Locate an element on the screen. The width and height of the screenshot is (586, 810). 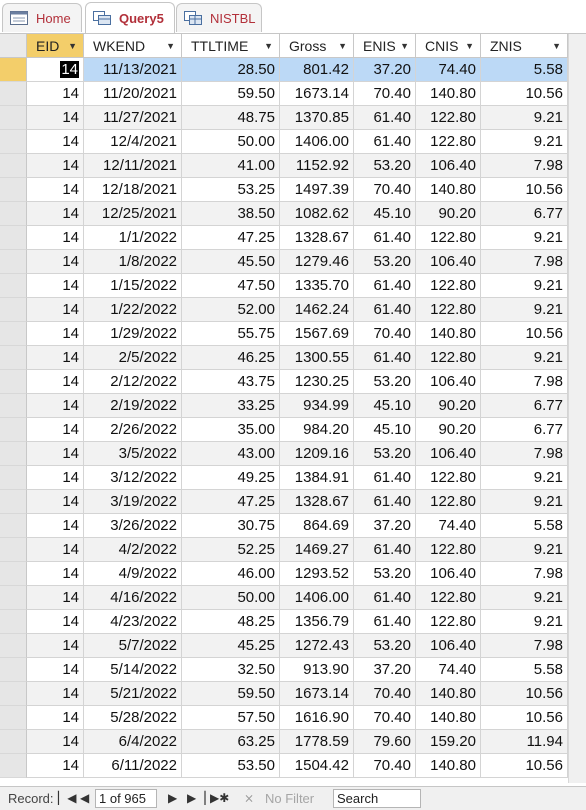
table-row: 14 6/4/2022 63.25 1778.59 79.60 159.20 11.94 is located at coordinates (293, 742).